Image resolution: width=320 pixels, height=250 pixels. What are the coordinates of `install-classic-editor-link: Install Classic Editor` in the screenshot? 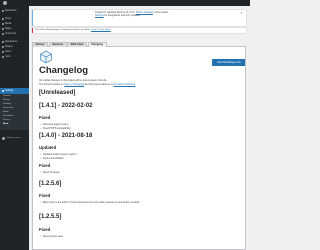 It's located at (101, 30).